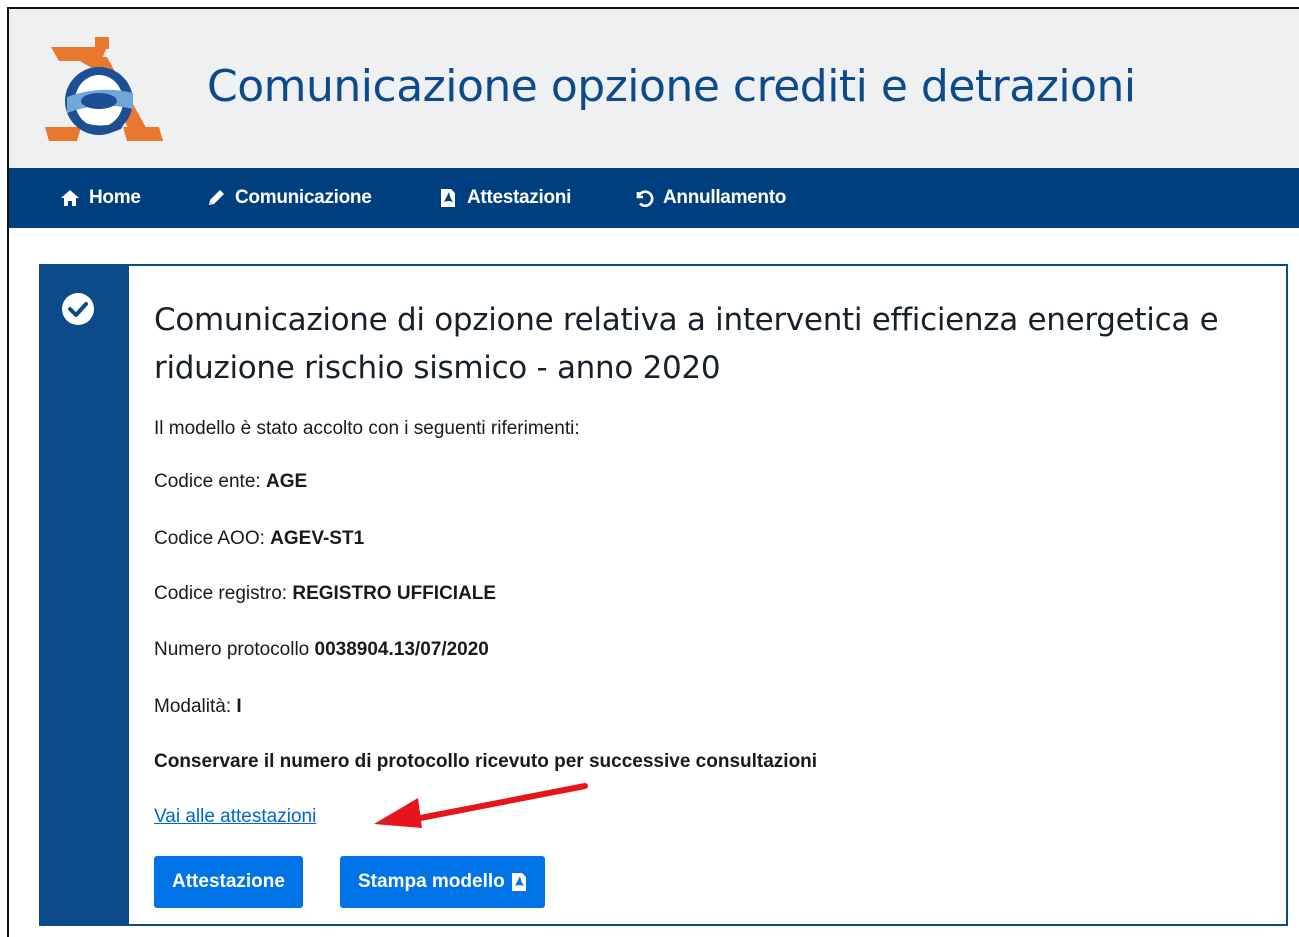 Image resolution: width=1299 pixels, height=937 pixels. I want to click on field-label: Modalità:, so click(195, 706).